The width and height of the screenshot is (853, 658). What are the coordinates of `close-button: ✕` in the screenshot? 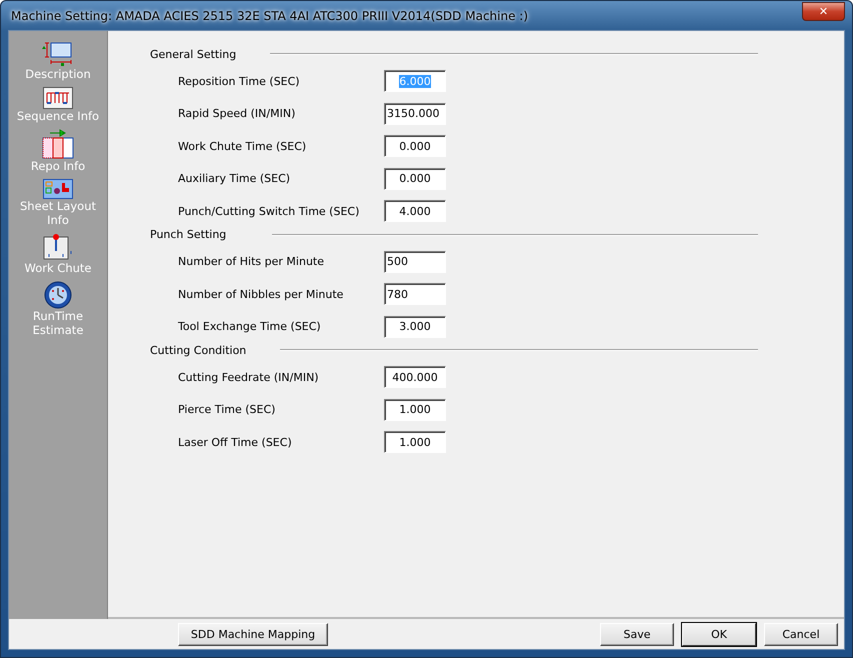 It's located at (823, 11).